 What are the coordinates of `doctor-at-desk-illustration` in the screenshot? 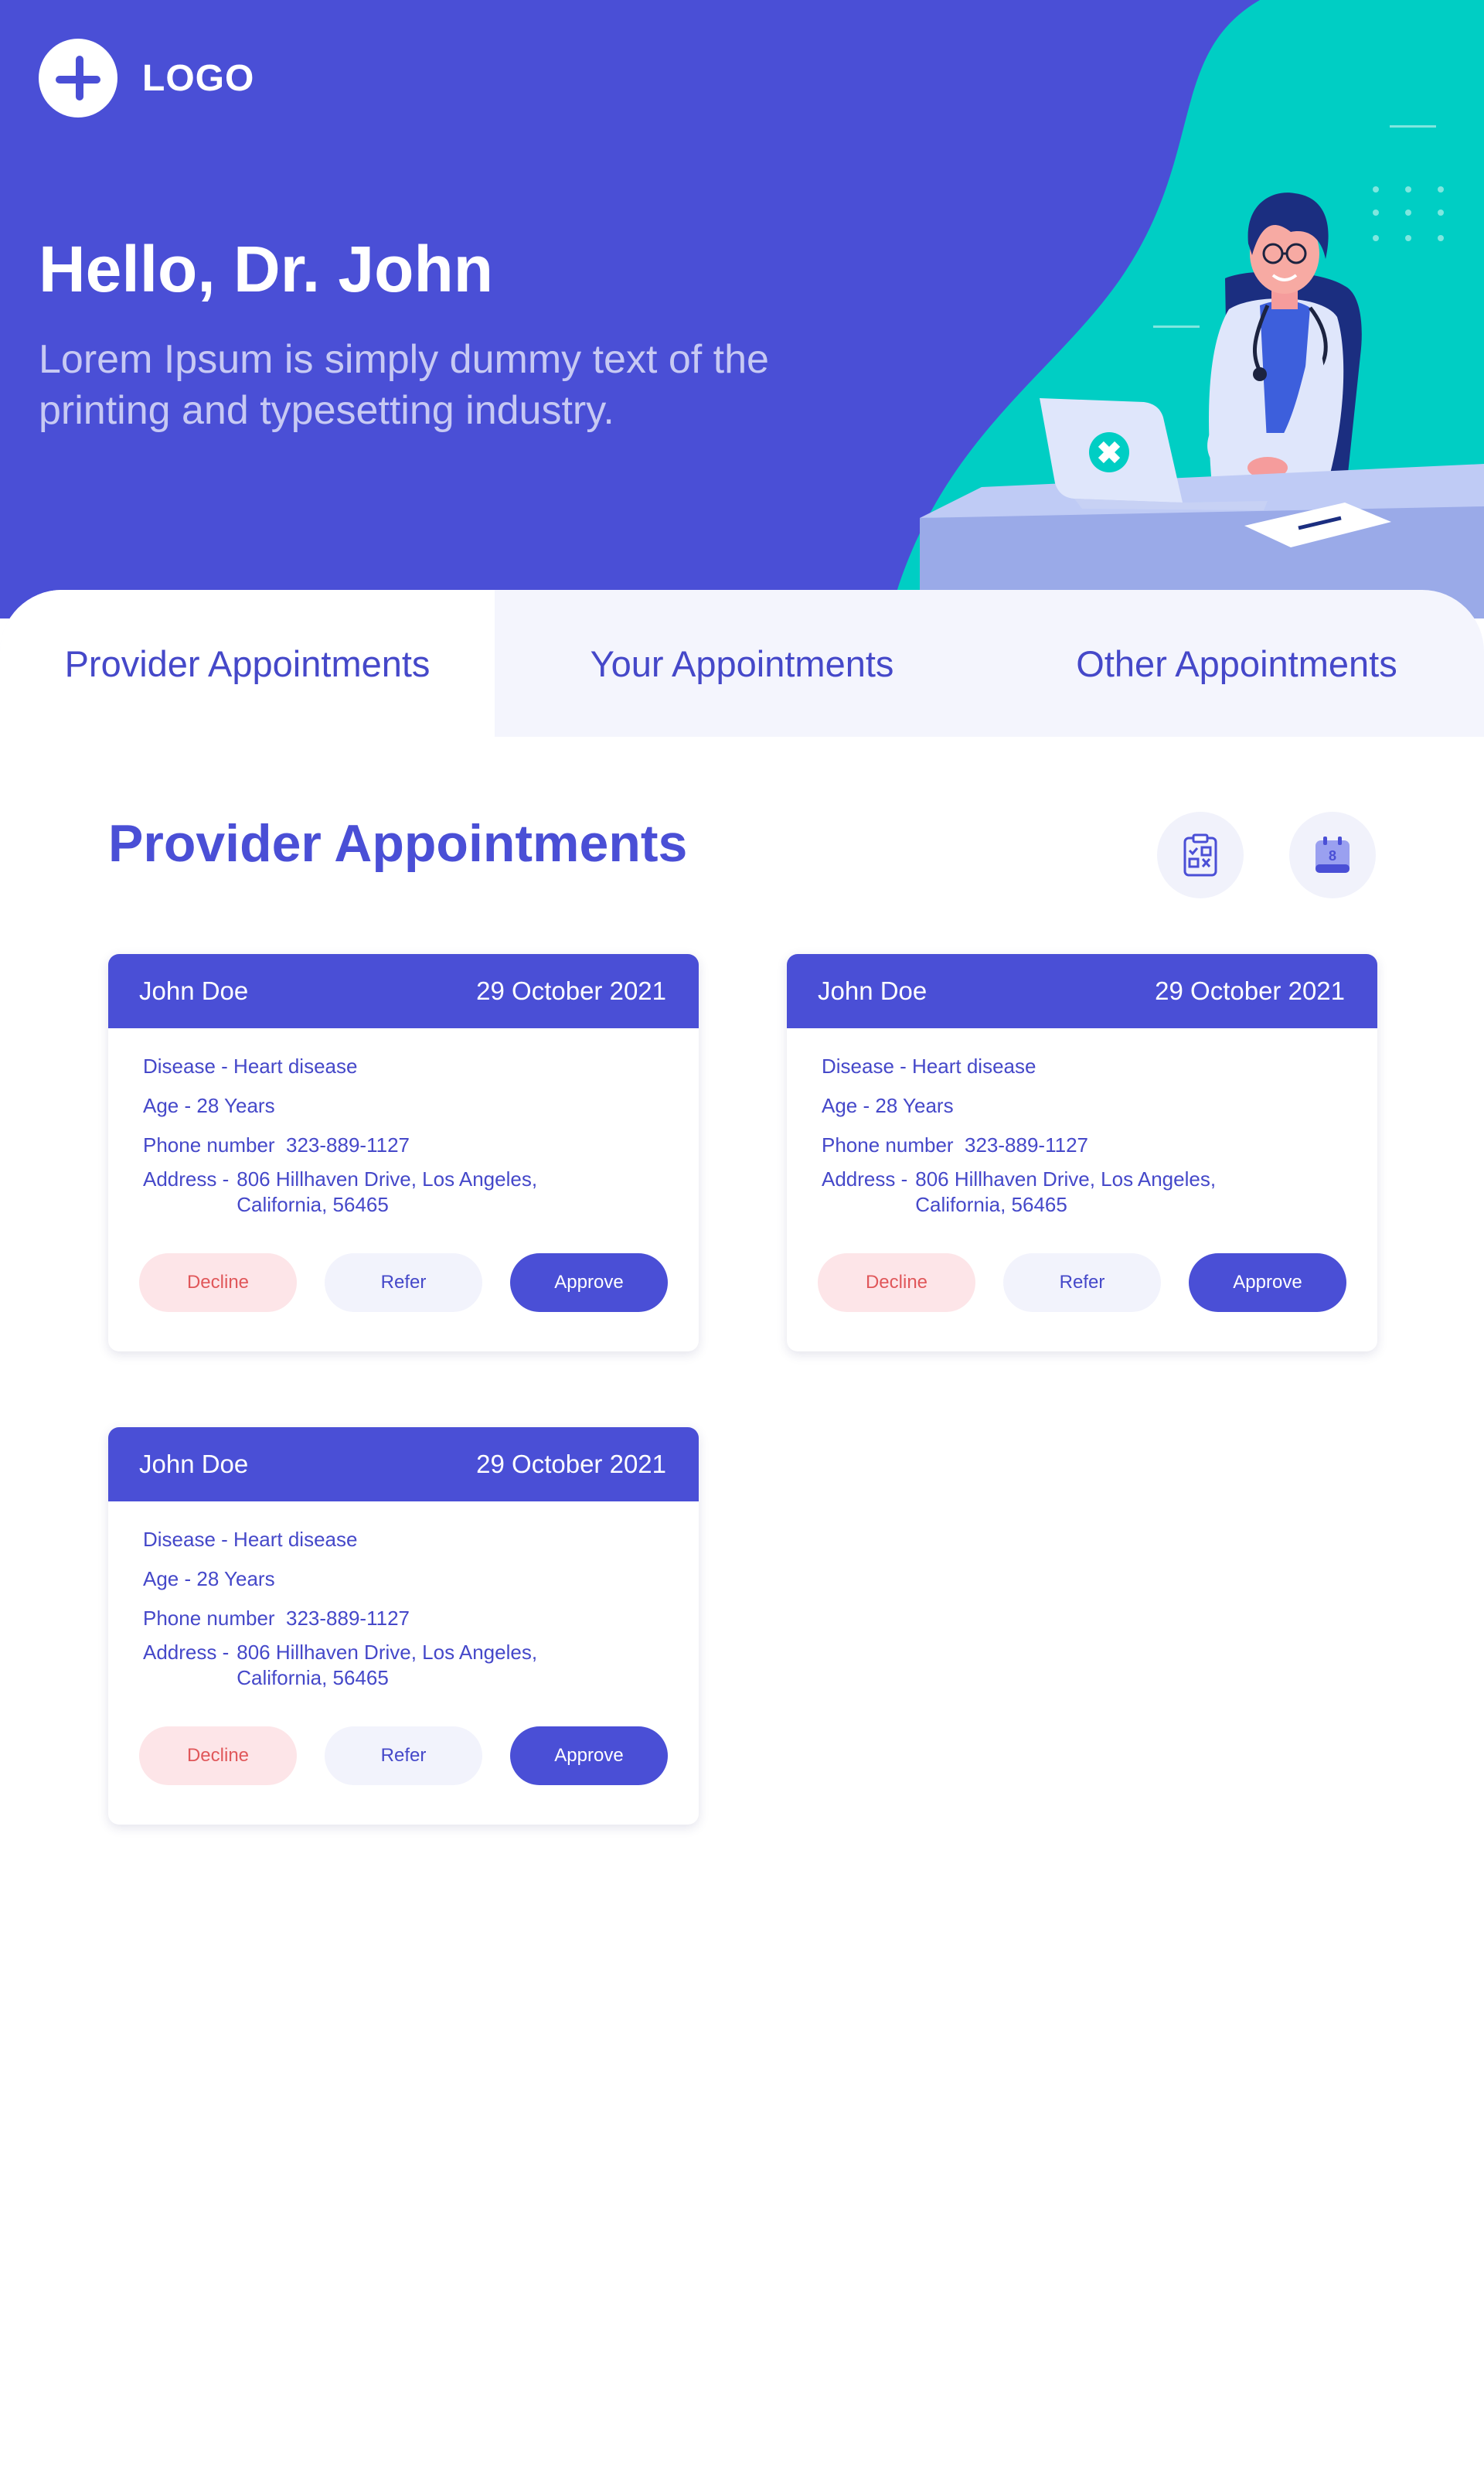 It's located at (1202, 405).